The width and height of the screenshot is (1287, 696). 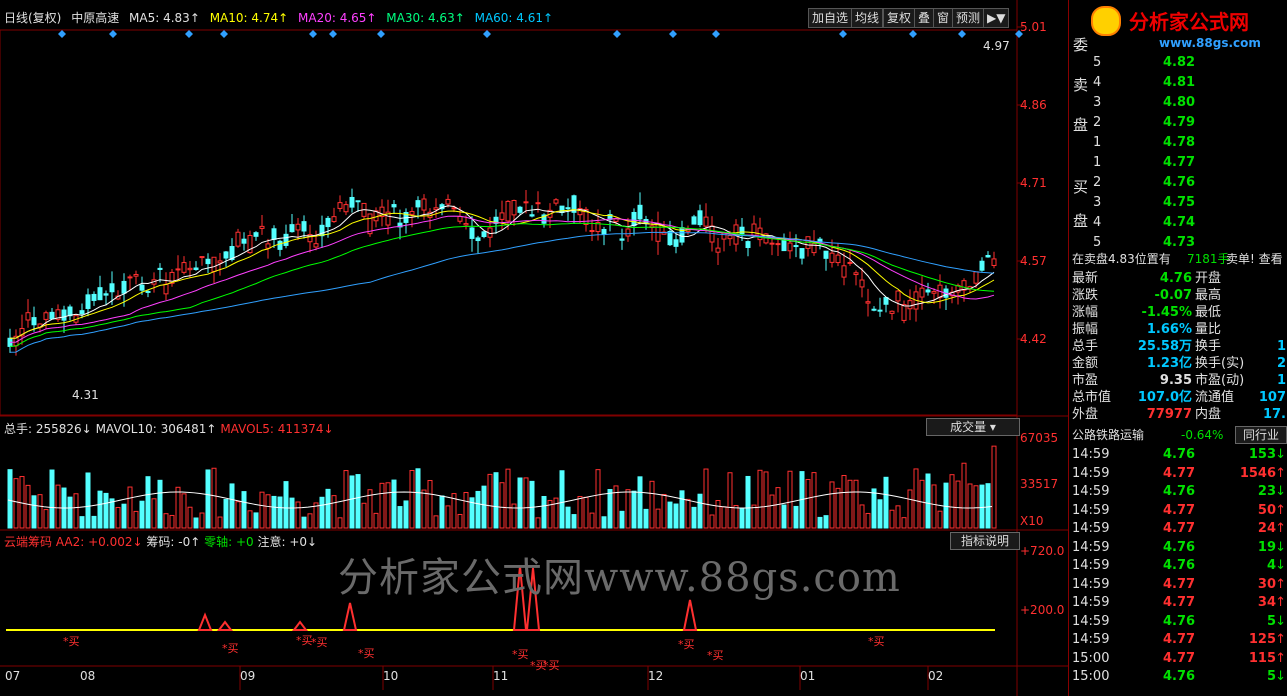 What do you see at coordinates (1097, 162) in the screenshot?
I see `buy-level-number: 1` at bounding box center [1097, 162].